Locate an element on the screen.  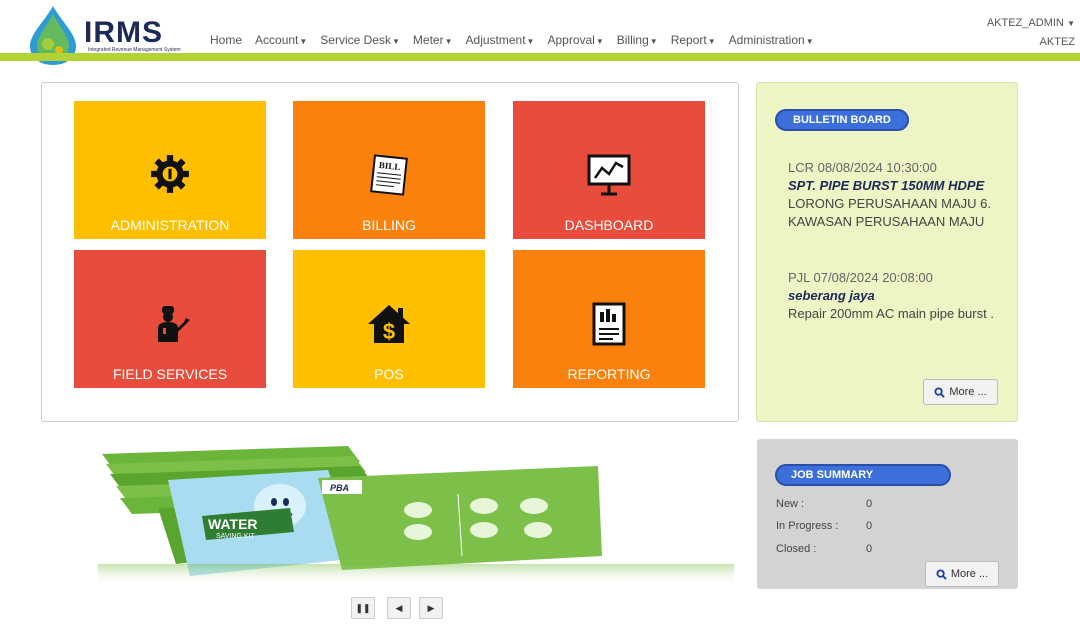
nav-item-label: Meter is located at coordinates (428, 40).